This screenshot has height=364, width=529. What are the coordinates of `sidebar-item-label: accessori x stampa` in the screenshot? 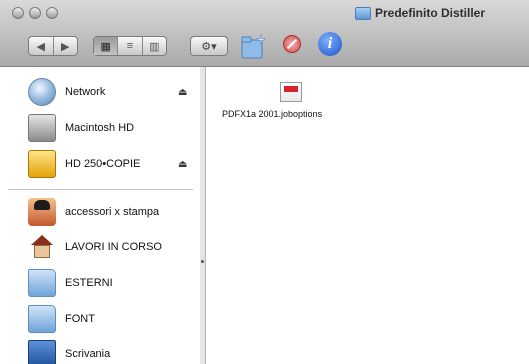 It's located at (112, 212).